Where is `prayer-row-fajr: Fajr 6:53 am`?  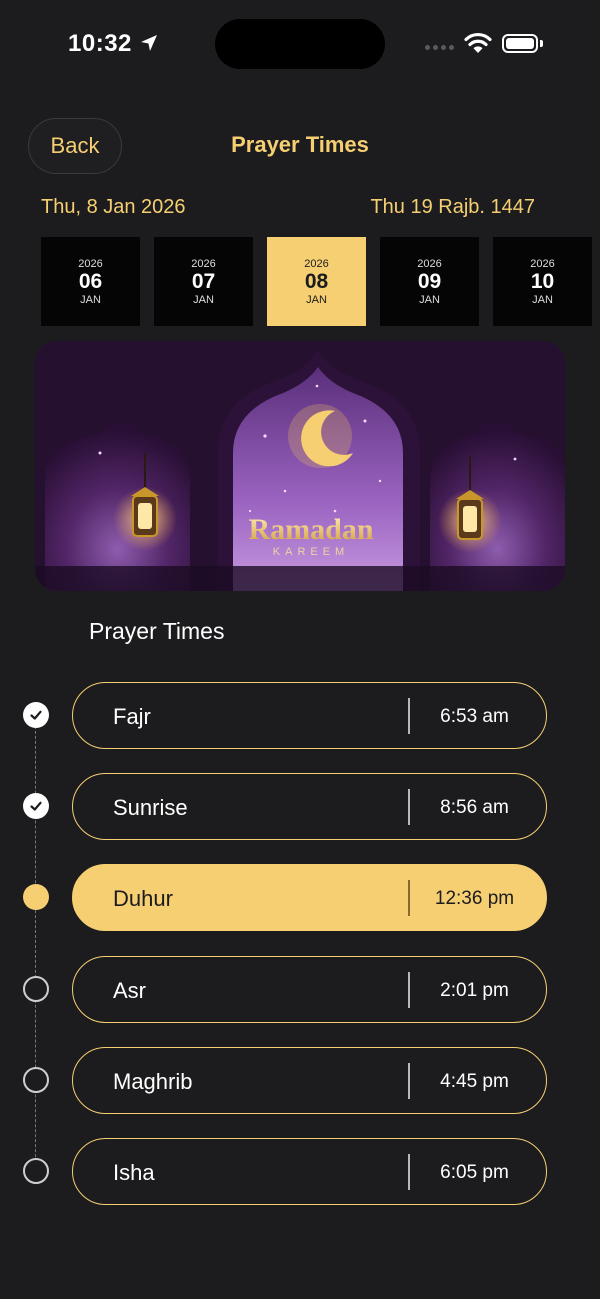
prayer-row-fajr: Fajr 6:53 am is located at coordinates (309, 715).